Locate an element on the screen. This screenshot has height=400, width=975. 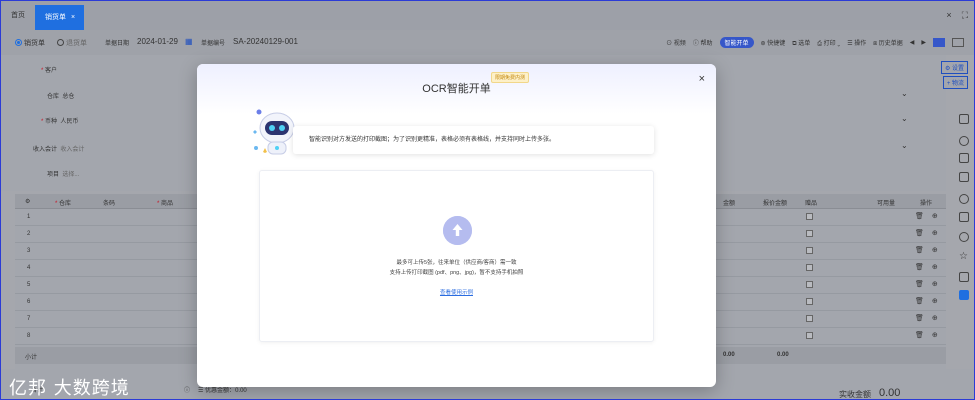
link-icon is located at coordinates (964, 237).